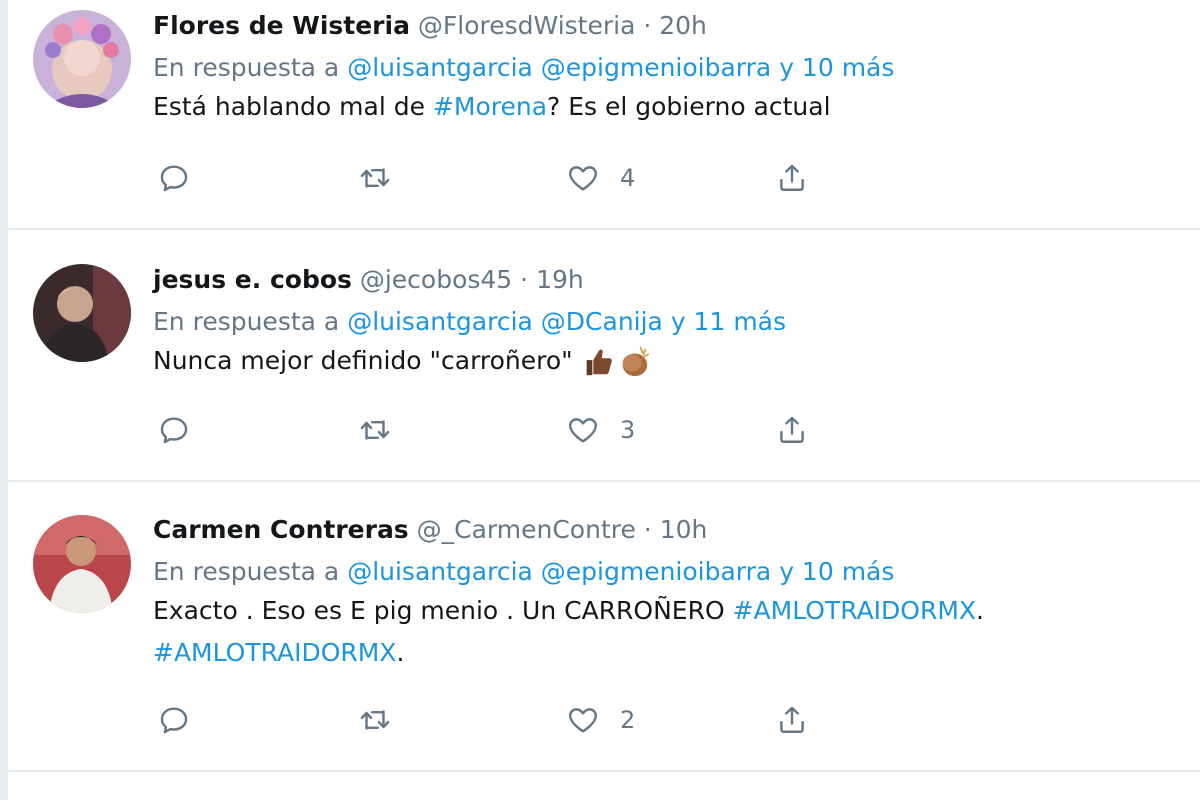  What do you see at coordinates (4, 400) in the screenshot?
I see `left-border` at bounding box center [4, 400].